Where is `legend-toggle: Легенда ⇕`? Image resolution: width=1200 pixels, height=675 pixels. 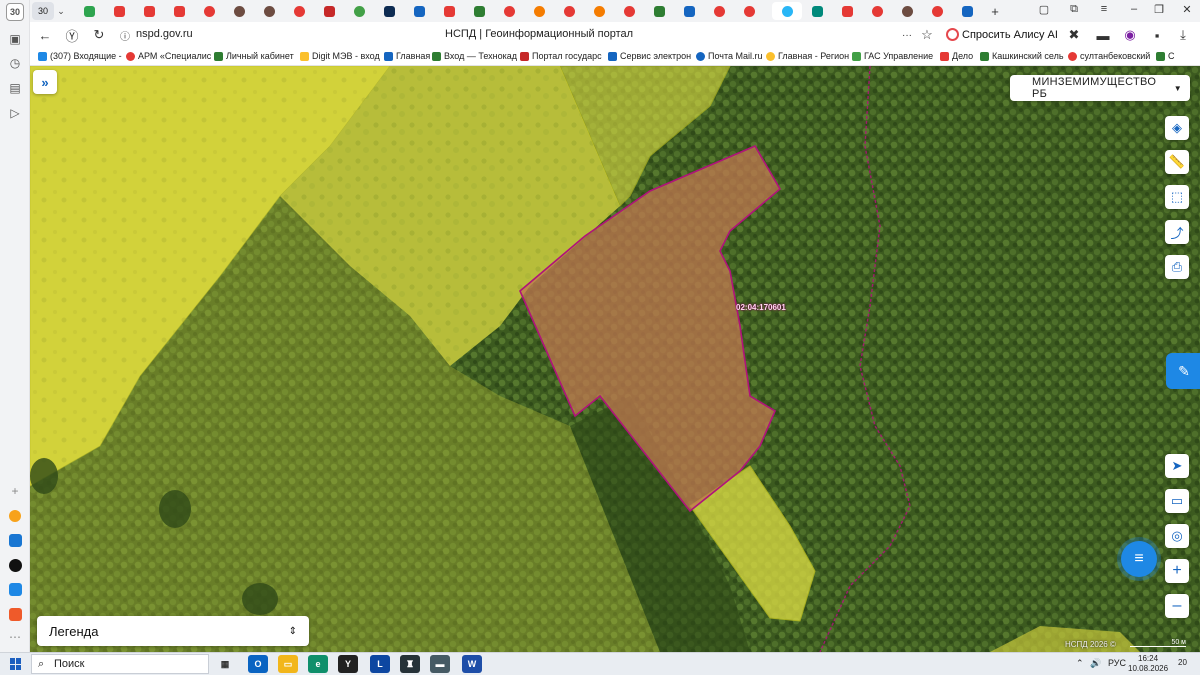 legend-toggle: Легенда ⇕ is located at coordinates (173, 631).